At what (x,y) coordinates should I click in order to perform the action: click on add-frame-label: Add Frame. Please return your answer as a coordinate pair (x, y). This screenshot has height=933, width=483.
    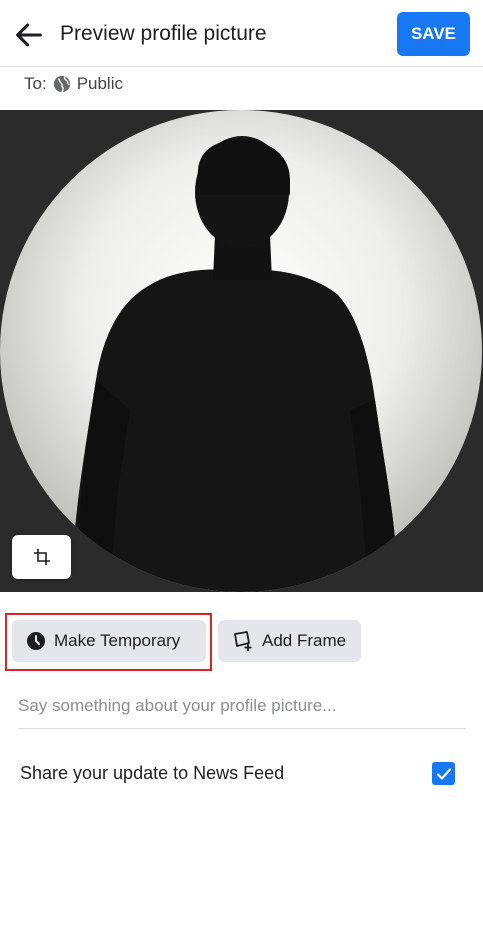
    Looking at the image, I should click on (304, 640).